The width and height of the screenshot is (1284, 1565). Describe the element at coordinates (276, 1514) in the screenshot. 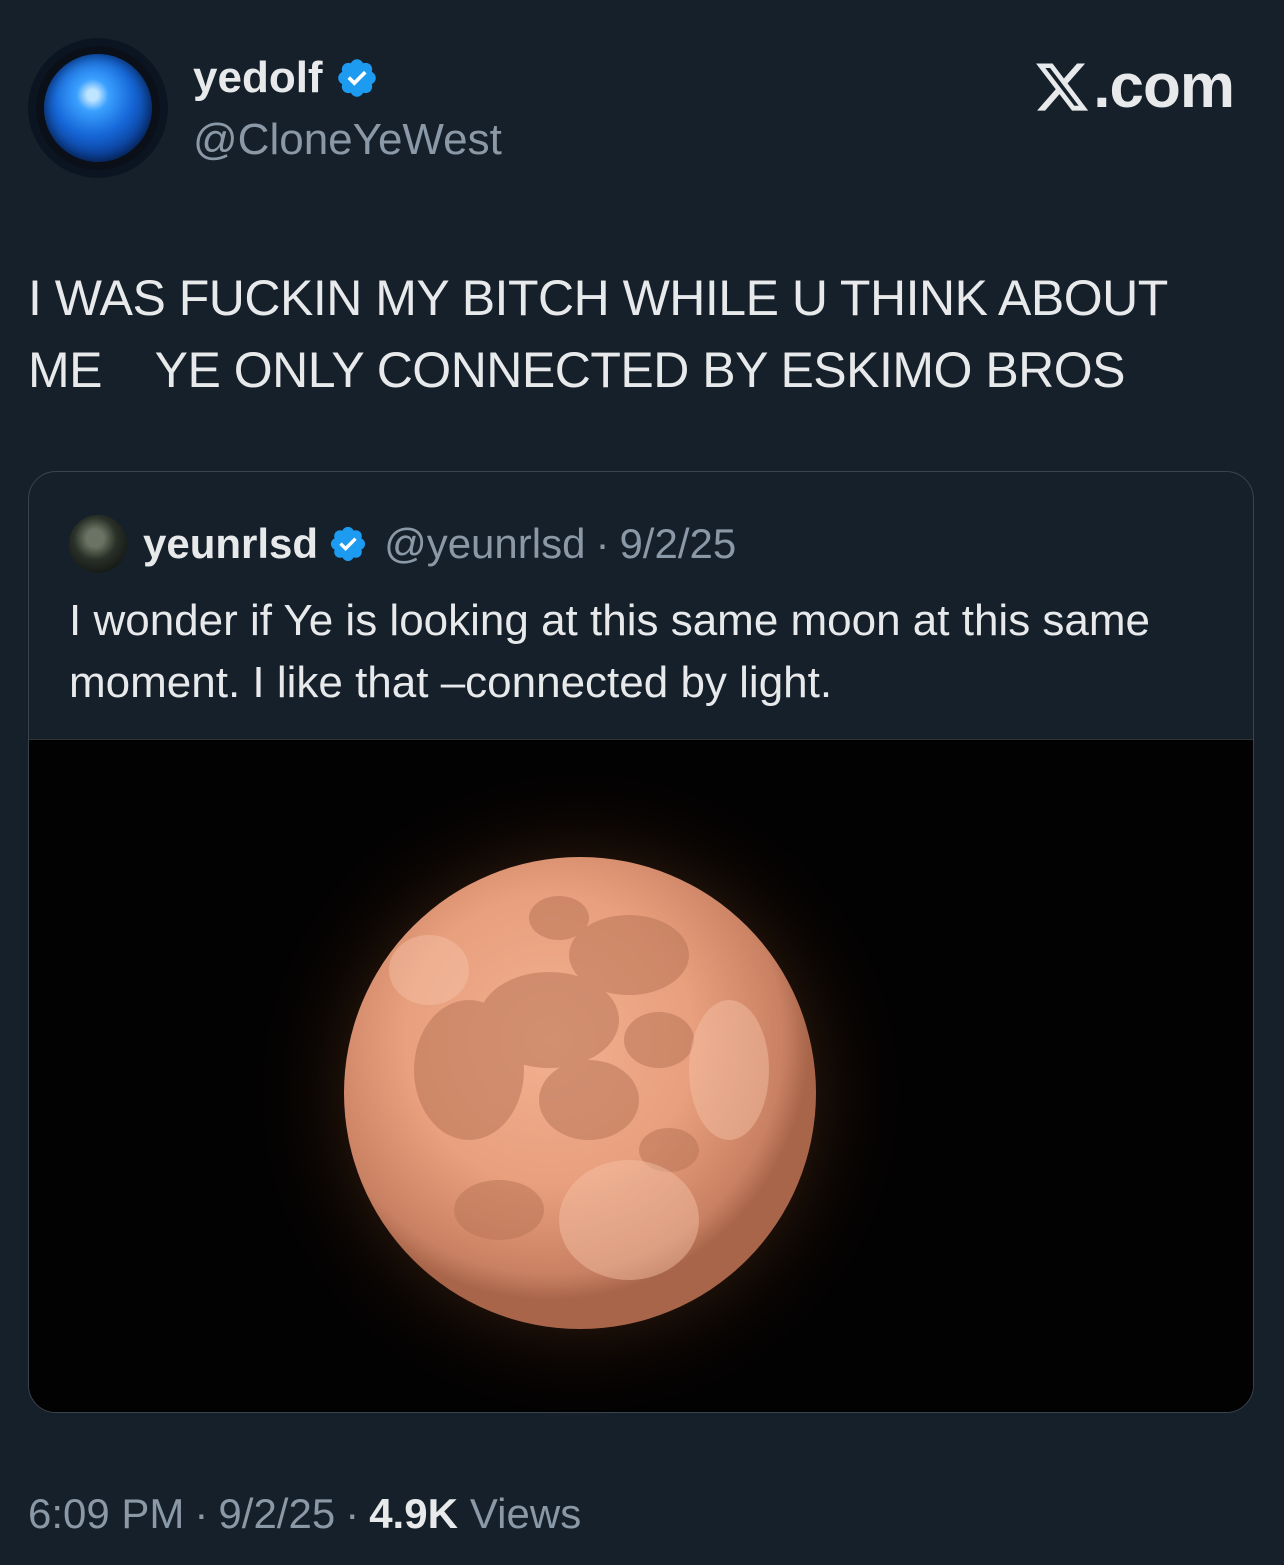

I see `tweet-date: 9/2/25` at that location.